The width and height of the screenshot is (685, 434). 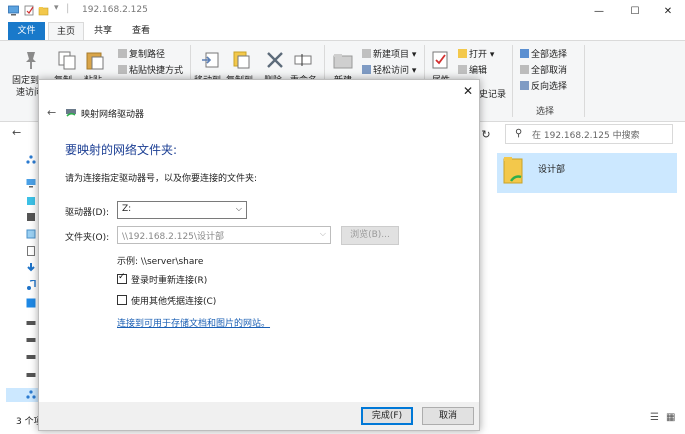 What do you see at coordinates (16, 132) in the screenshot?
I see `back-arrow-icon: ←` at bounding box center [16, 132].